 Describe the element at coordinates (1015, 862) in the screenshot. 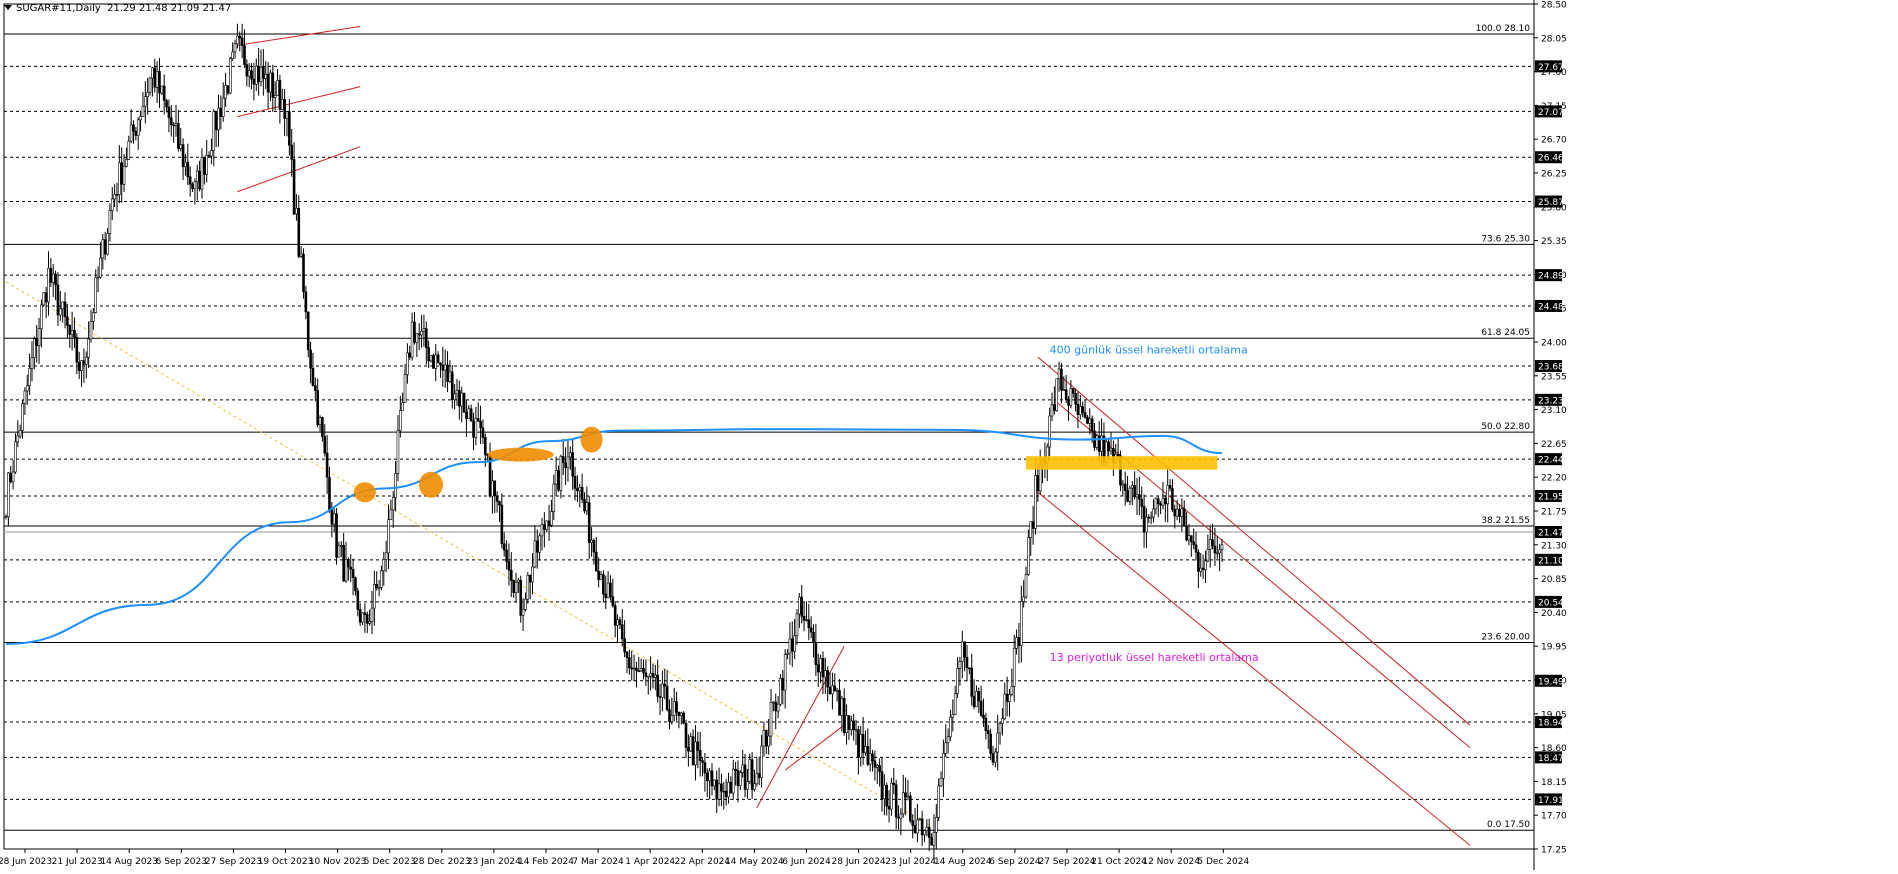

I see `date-tick-label: 6 Sep 2024` at that location.